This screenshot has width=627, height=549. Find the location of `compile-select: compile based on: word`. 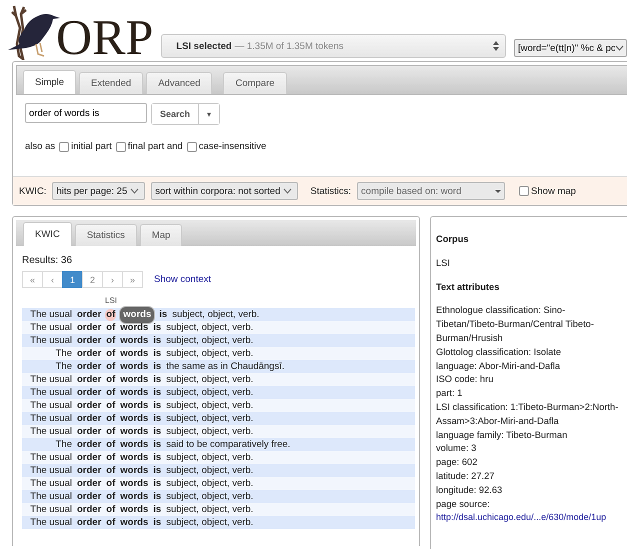

compile-select: compile based on: word is located at coordinates (431, 191).